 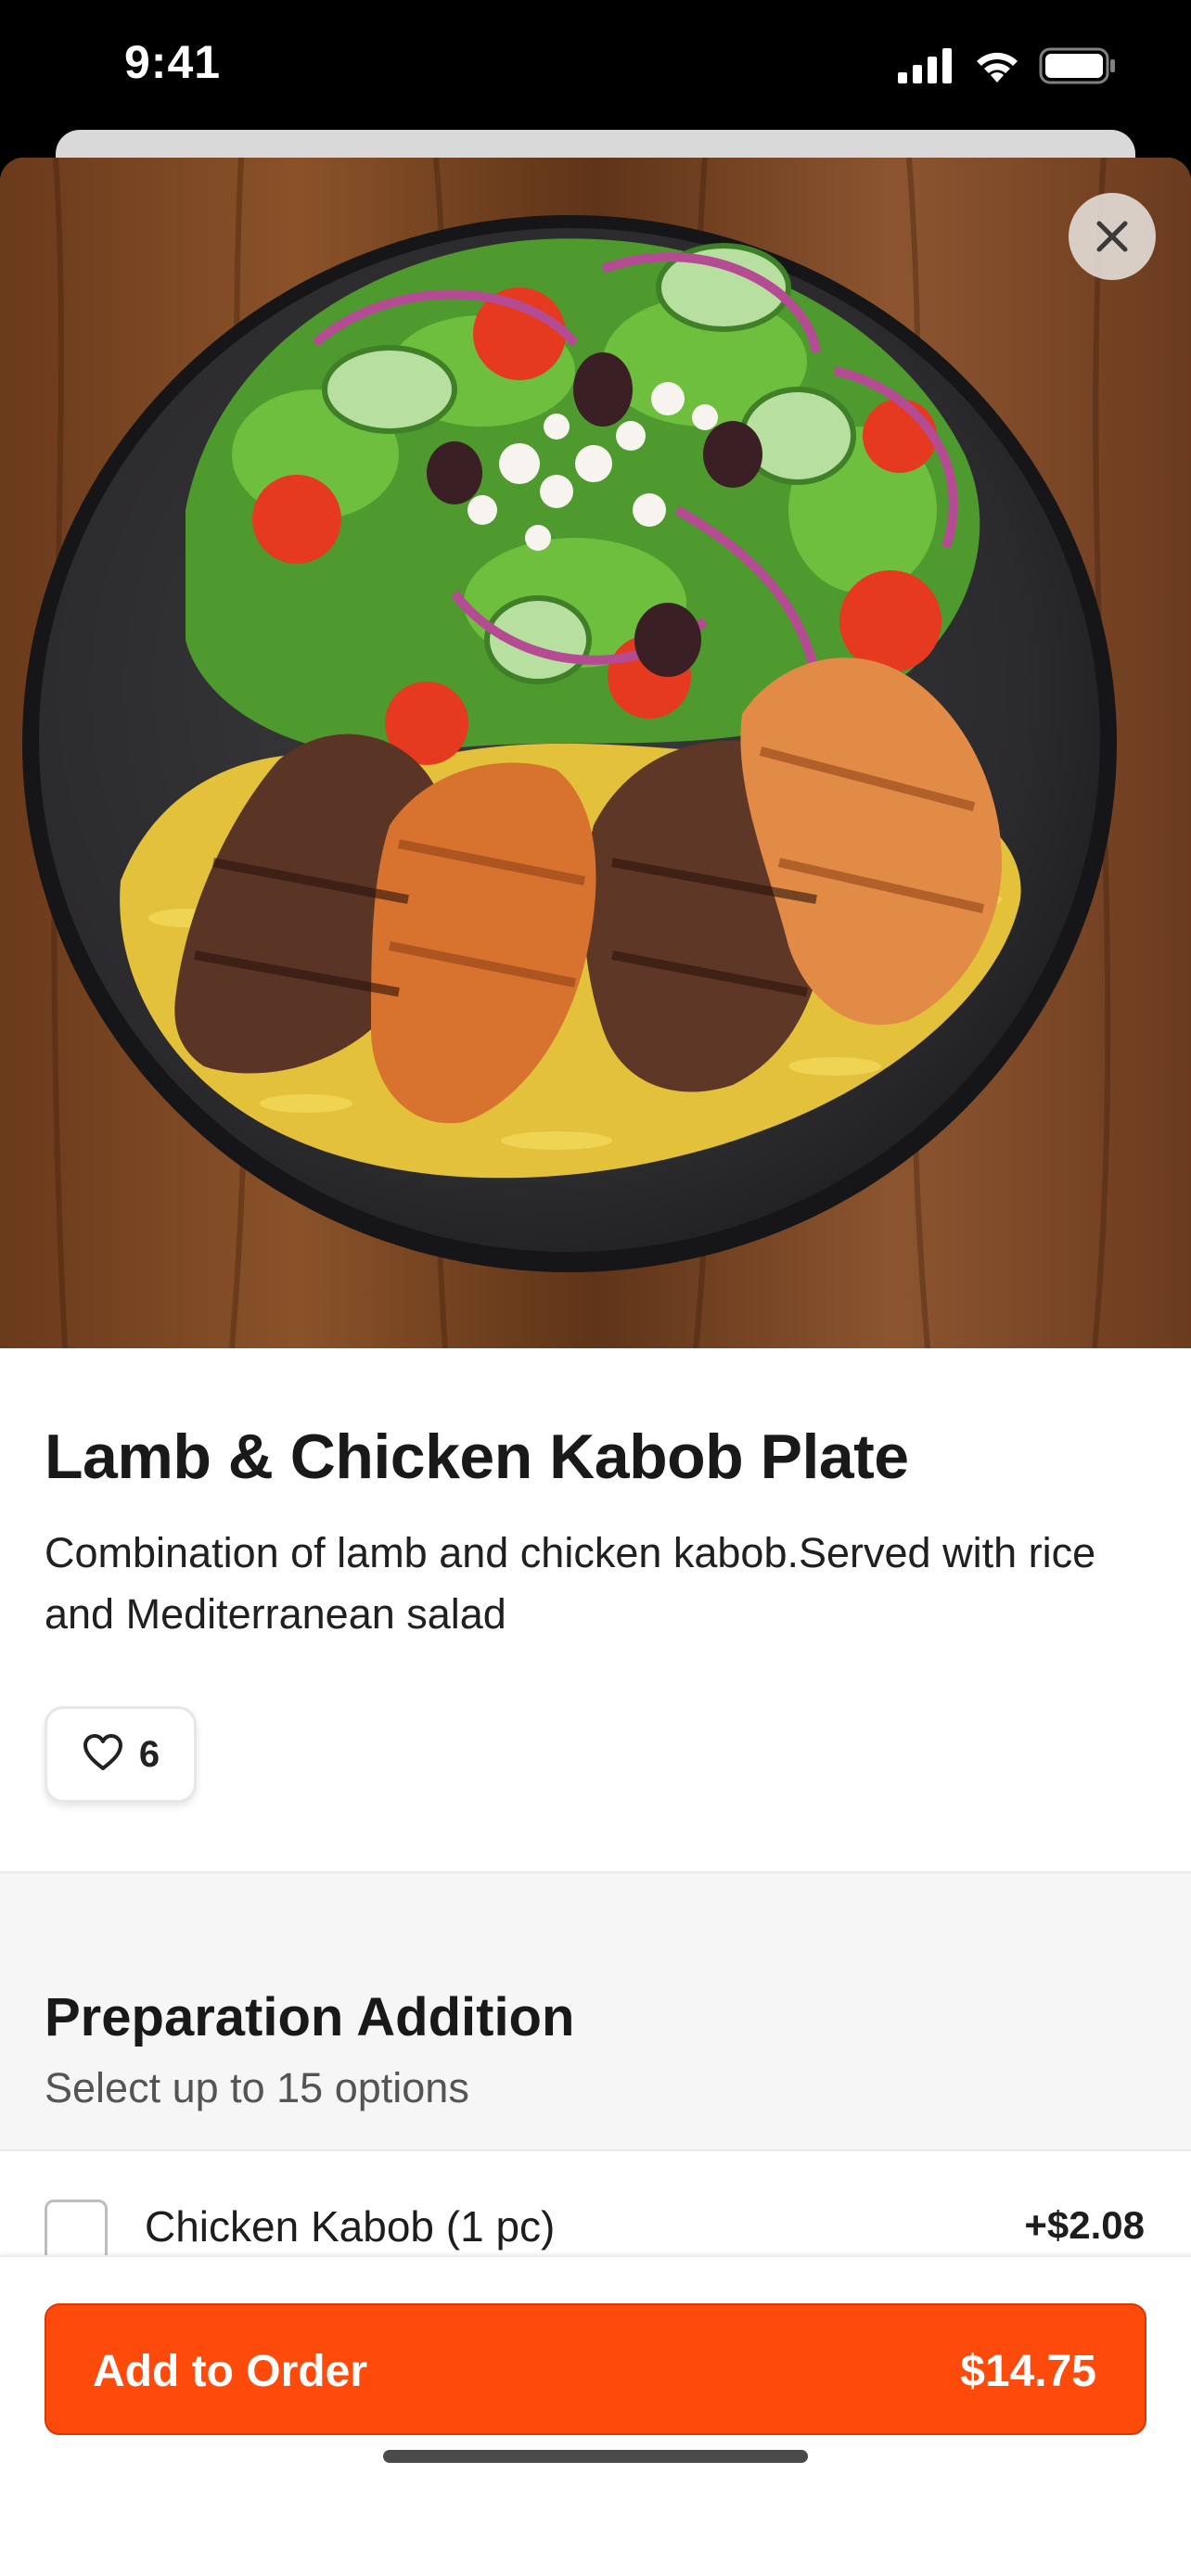 I want to click on add-to-order-label: Add to Order, so click(x=230, y=2371).